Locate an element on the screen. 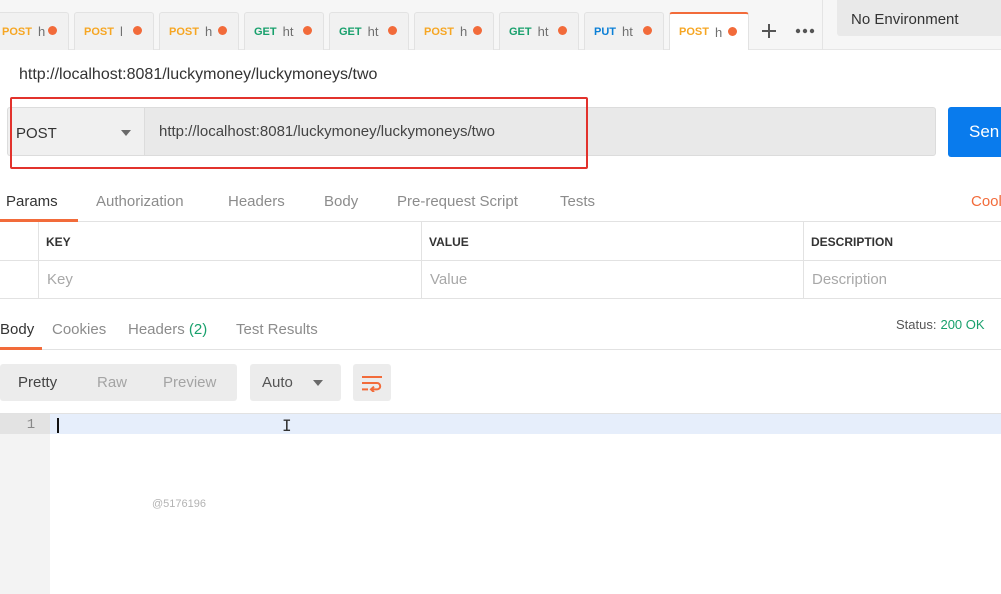 Image resolution: width=1001 pixels, height=594 pixels. active-line-highlight is located at coordinates (525, 424).